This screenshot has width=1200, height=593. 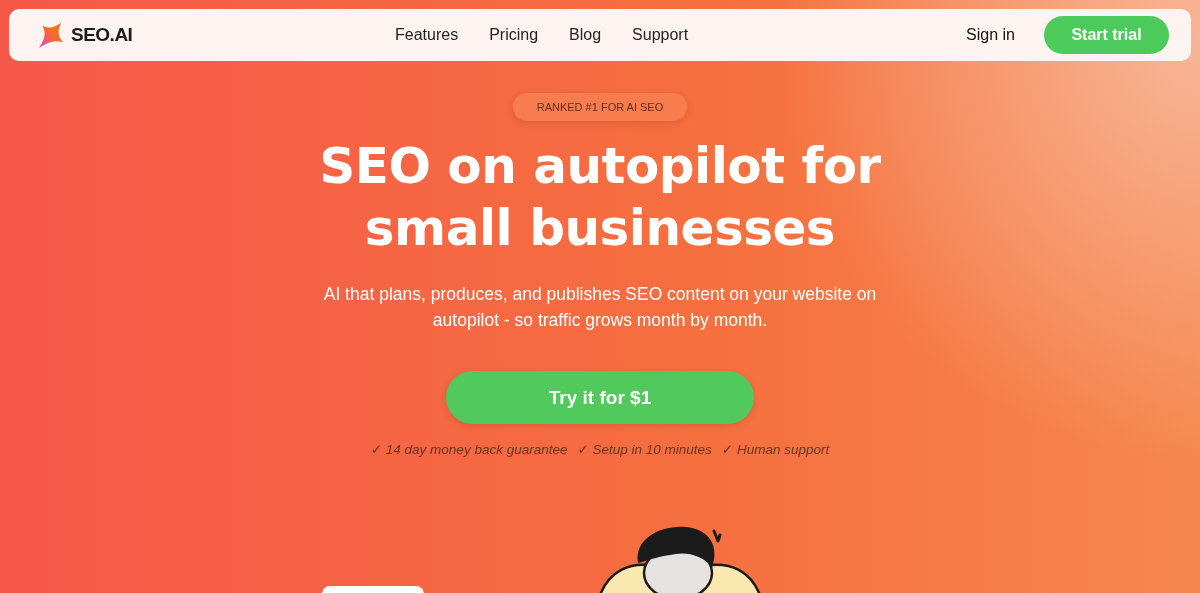 I want to click on brand-name: SEO.AI, so click(x=102, y=35).